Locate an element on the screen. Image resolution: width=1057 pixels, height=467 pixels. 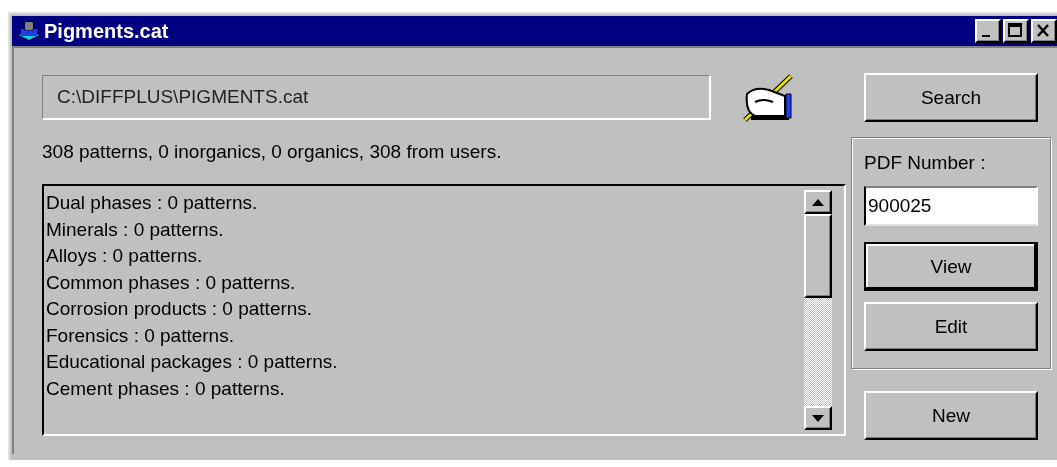
list-item: Dual phases : 0 patterns. is located at coordinates (425, 203).